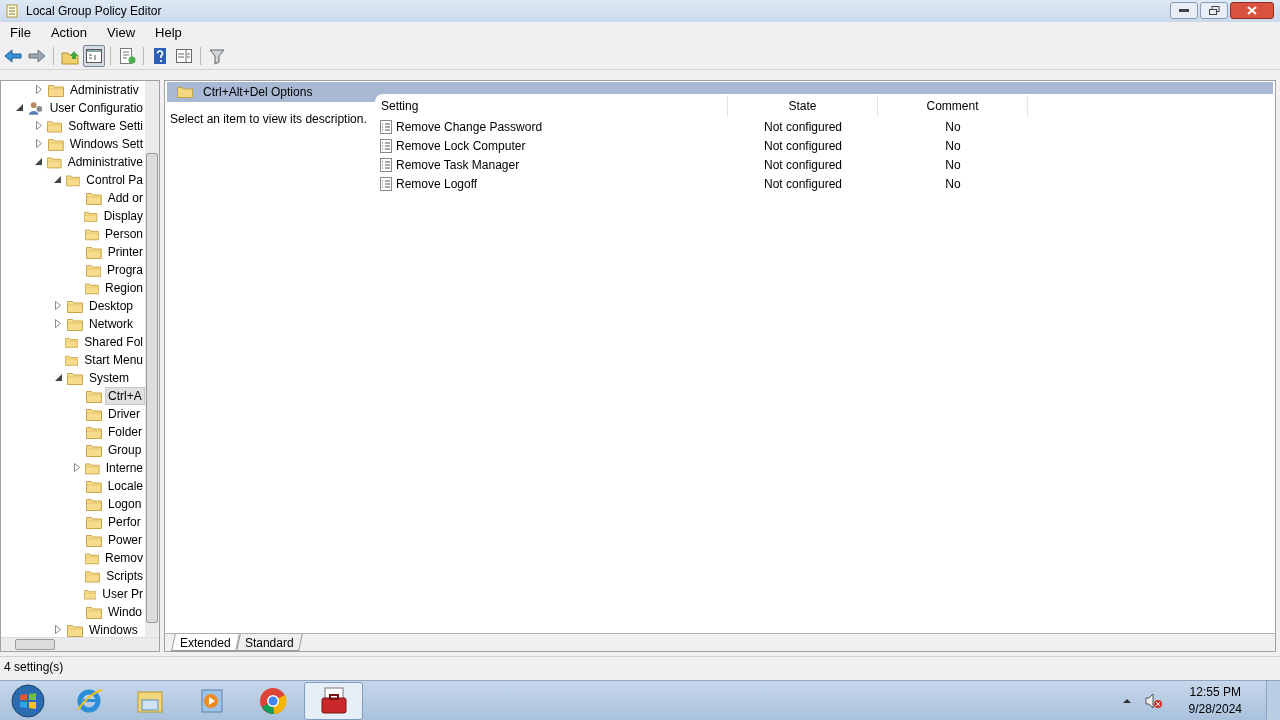  Describe the element at coordinates (184, 56) in the screenshot. I see `action-pane-icon` at that location.